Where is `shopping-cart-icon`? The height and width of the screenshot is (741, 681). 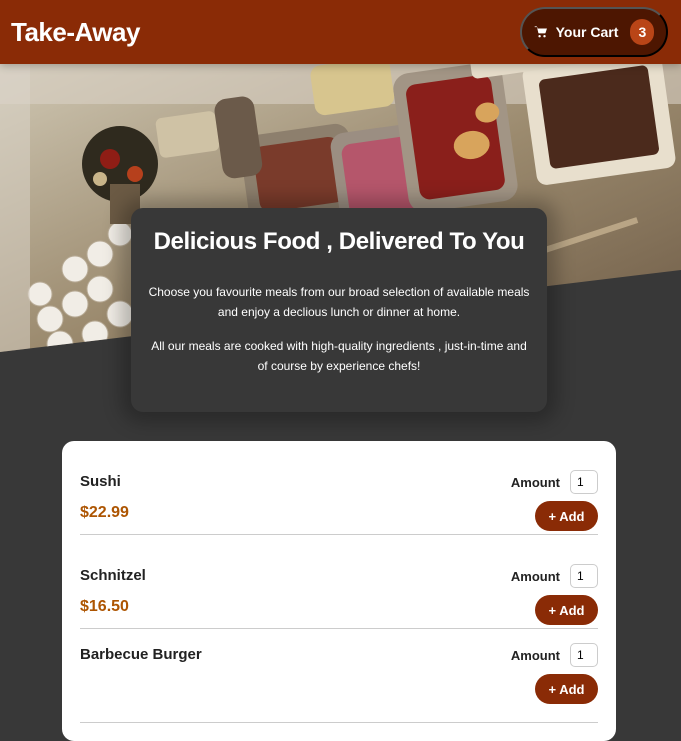 shopping-cart-icon is located at coordinates (541, 32).